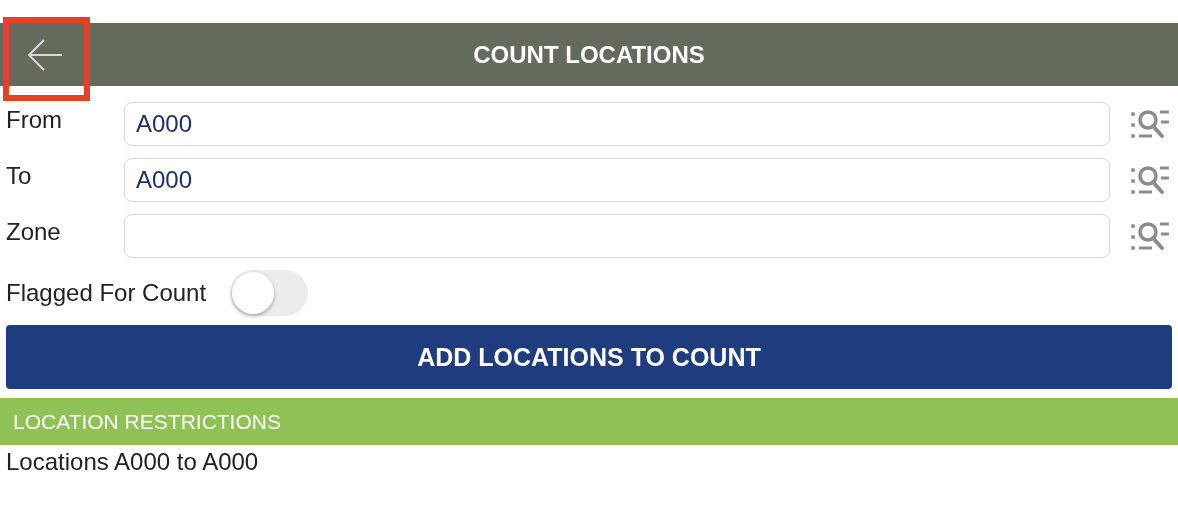 This screenshot has width=1178, height=510. I want to click on section-title: LOCATION RESTRICTIONS, so click(147, 421).